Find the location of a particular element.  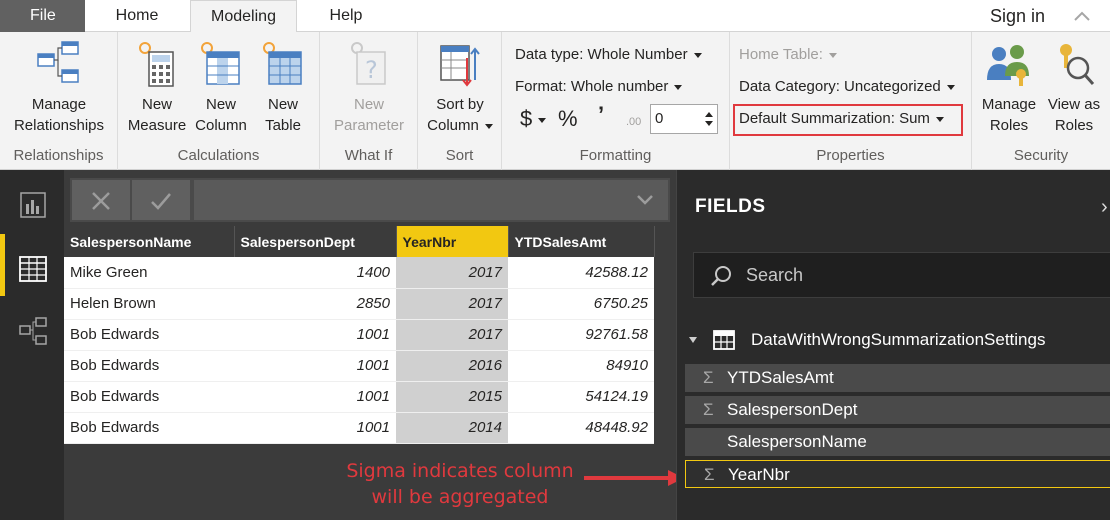

cell-year-nbr: 2015 is located at coordinates (452, 397).